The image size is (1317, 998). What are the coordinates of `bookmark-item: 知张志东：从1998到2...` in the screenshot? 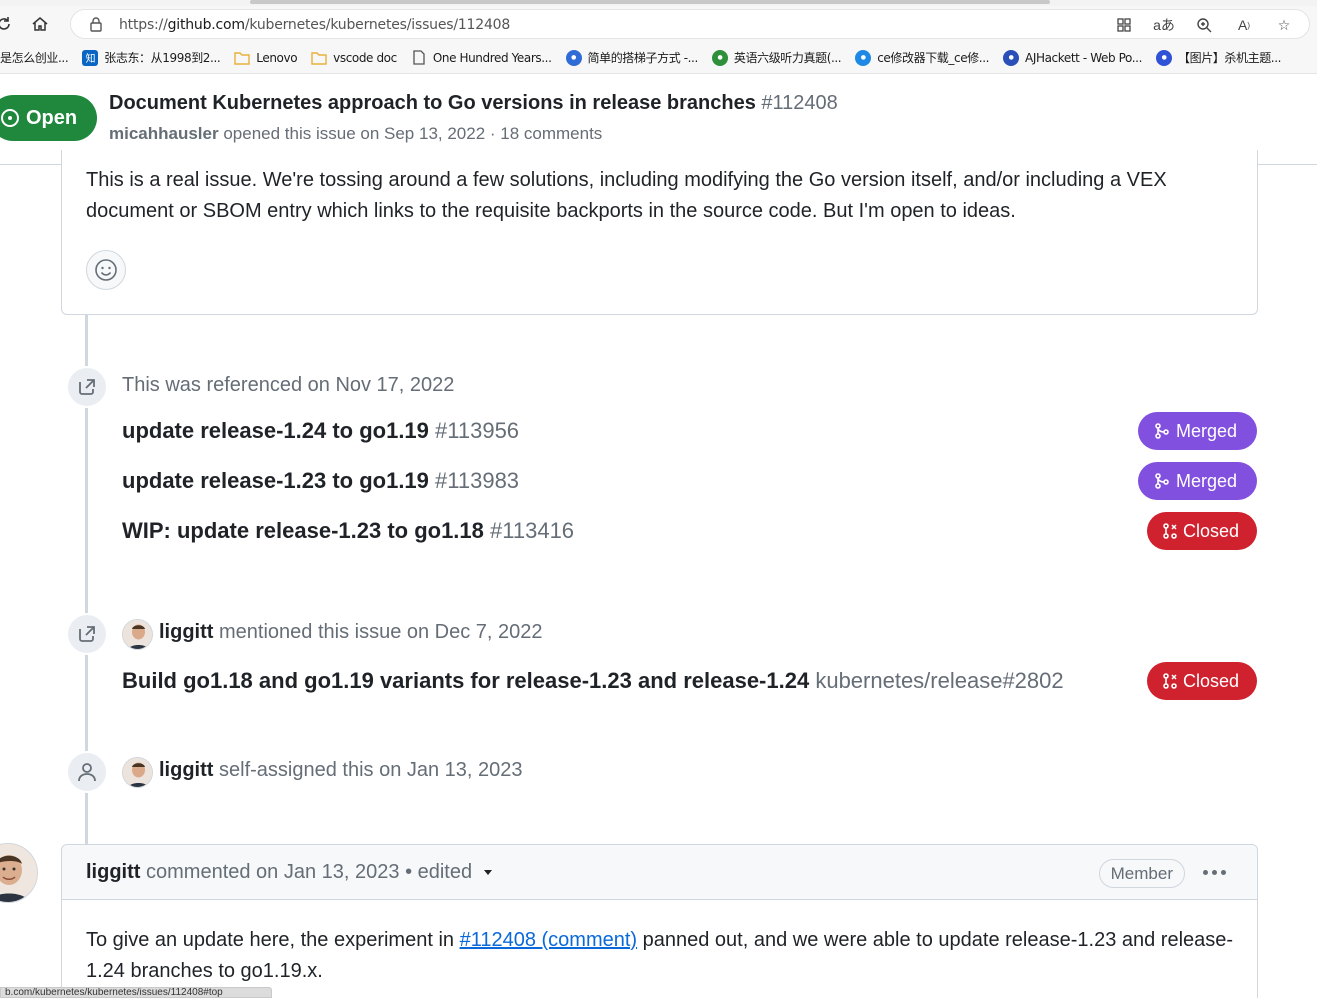 It's located at (151, 57).